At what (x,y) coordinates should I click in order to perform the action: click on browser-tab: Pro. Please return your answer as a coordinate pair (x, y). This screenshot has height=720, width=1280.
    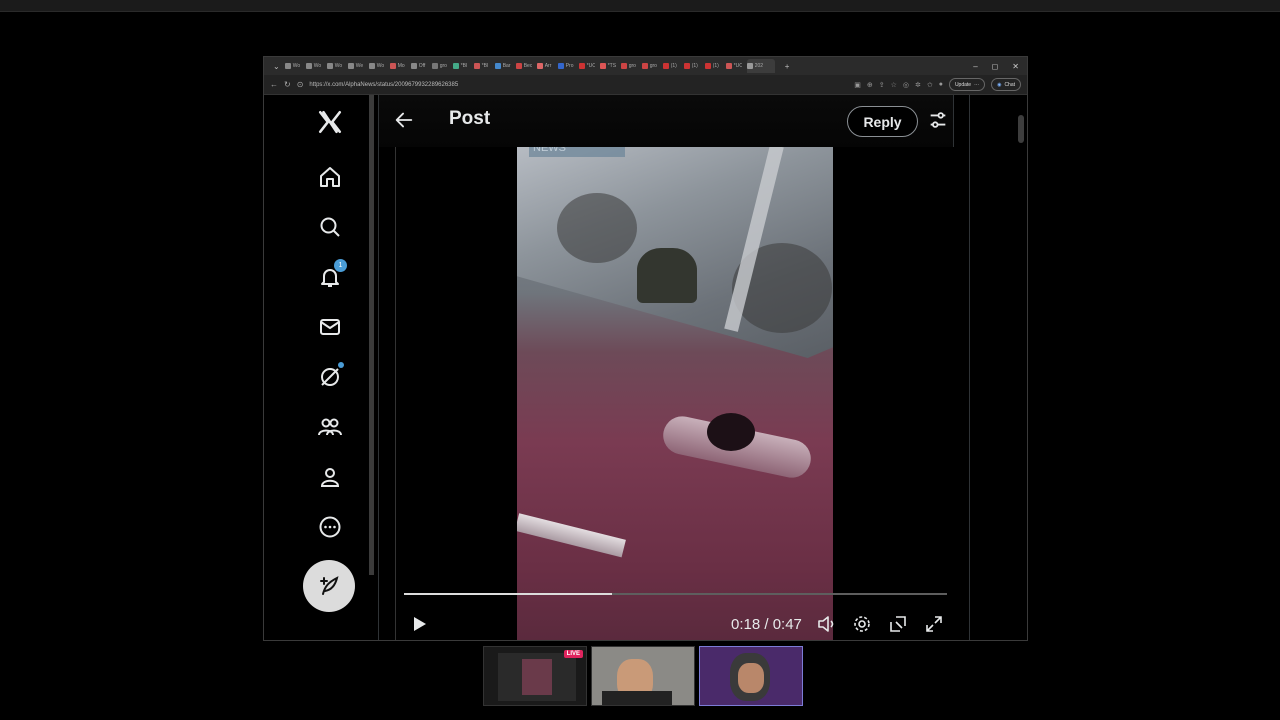
    Looking at the image, I should click on (565, 66).